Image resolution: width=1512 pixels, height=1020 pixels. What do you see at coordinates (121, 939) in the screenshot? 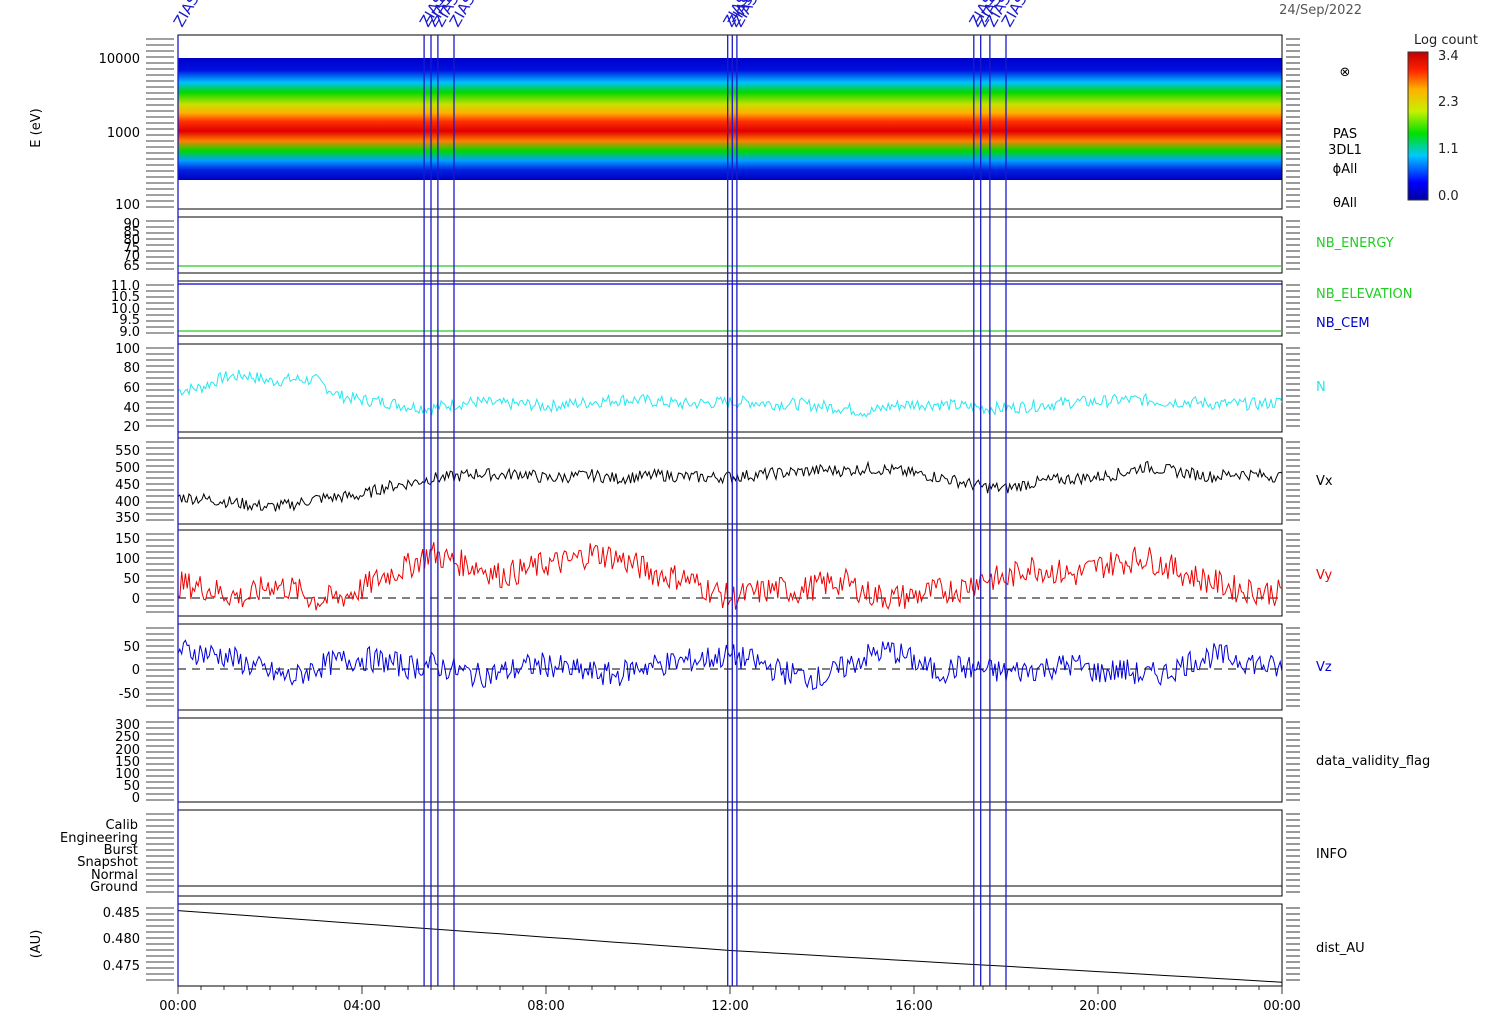
I see `ytick-label: 0.480` at bounding box center [121, 939].